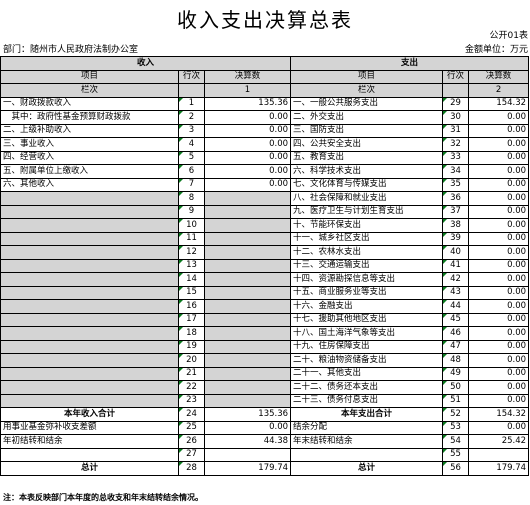 The image size is (530, 505). What do you see at coordinates (265, 144) in the screenshot?
I see `table-row: 三、事业收入 4 0.00 四、公共安全支出 32 0.00` at bounding box center [265, 144].